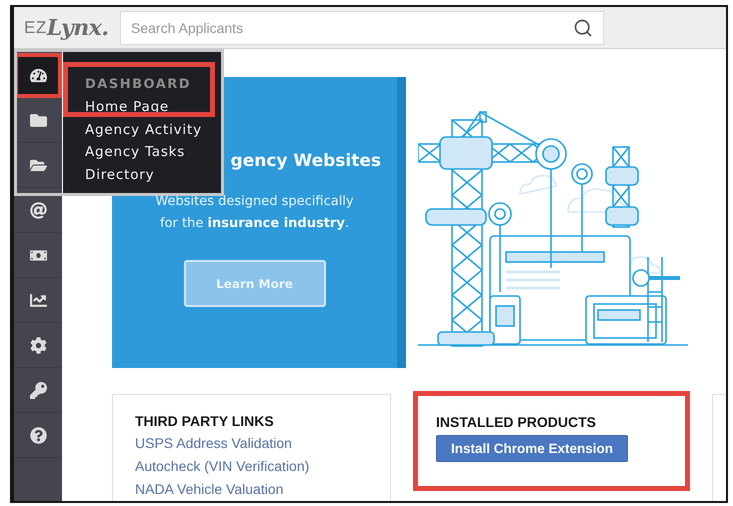  Describe the element at coordinates (38, 345) in the screenshot. I see `settings-icon` at that location.